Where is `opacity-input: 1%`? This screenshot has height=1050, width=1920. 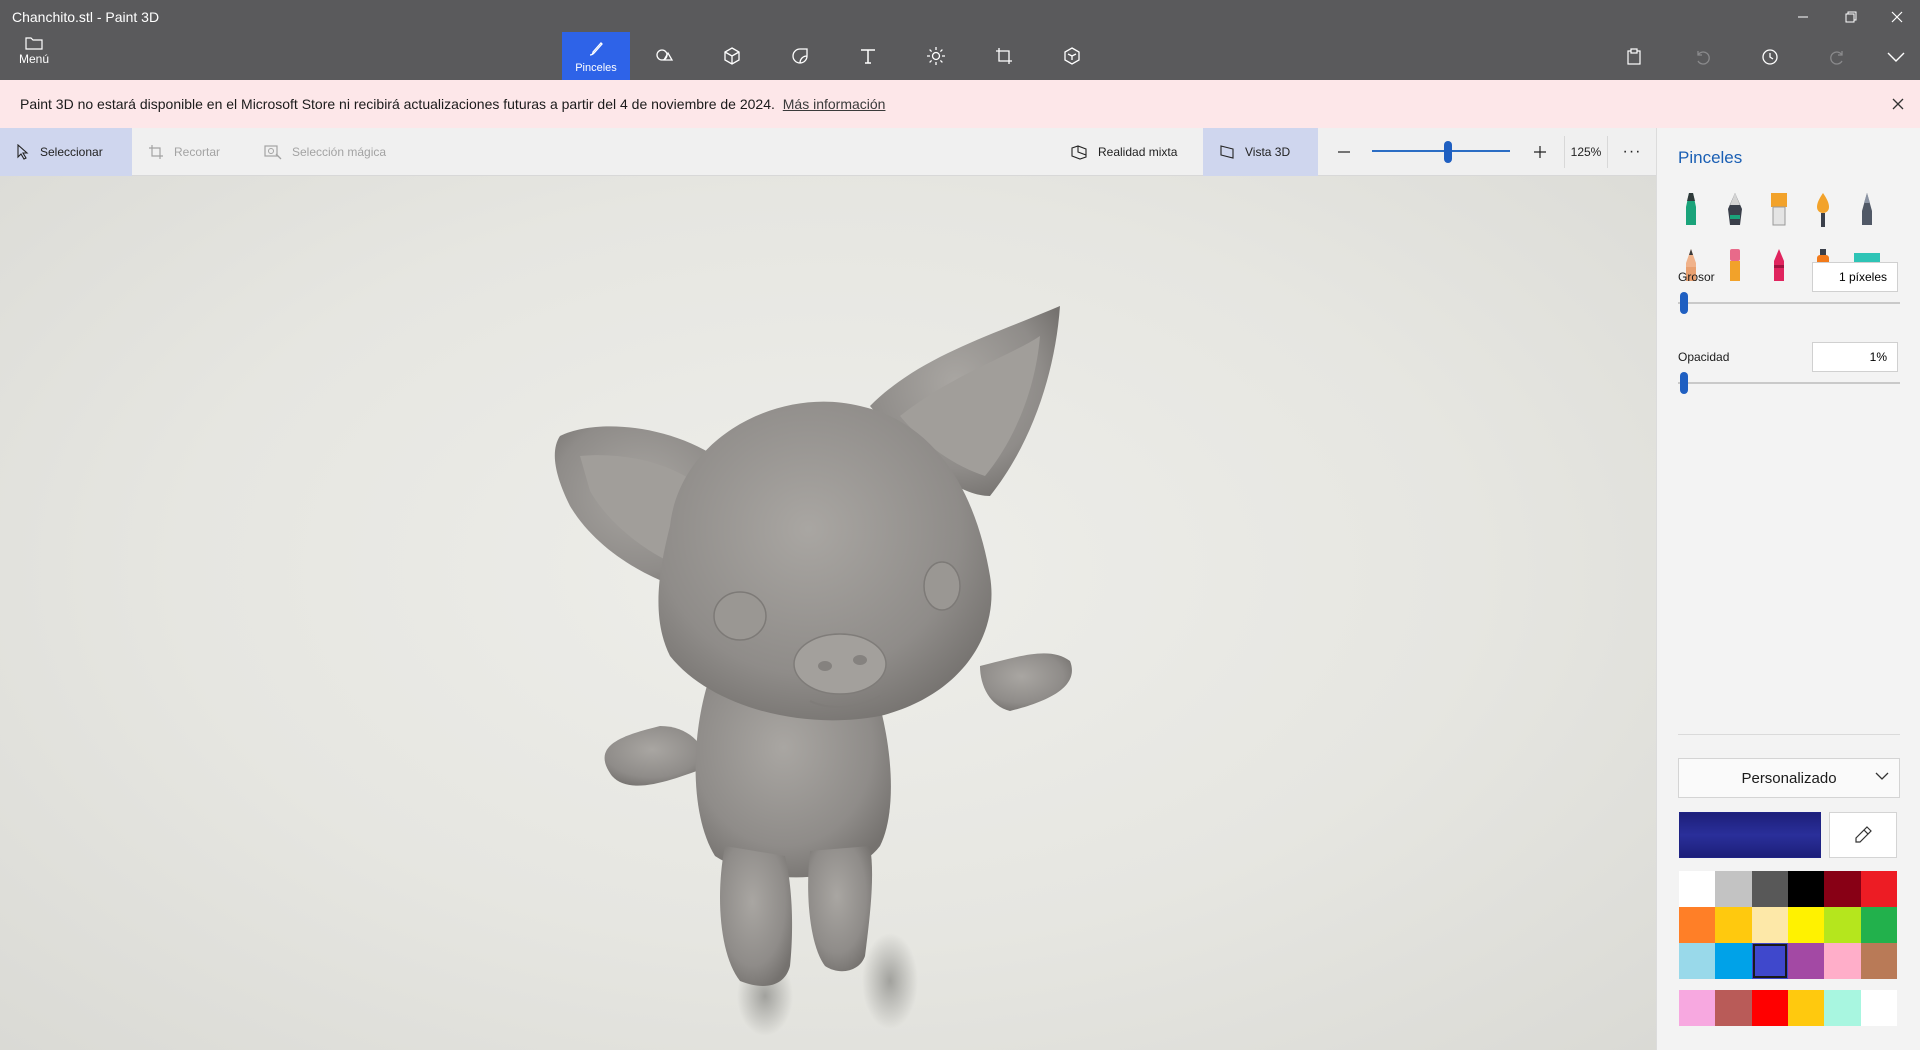 opacity-input: 1% is located at coordinates (1855, 357).